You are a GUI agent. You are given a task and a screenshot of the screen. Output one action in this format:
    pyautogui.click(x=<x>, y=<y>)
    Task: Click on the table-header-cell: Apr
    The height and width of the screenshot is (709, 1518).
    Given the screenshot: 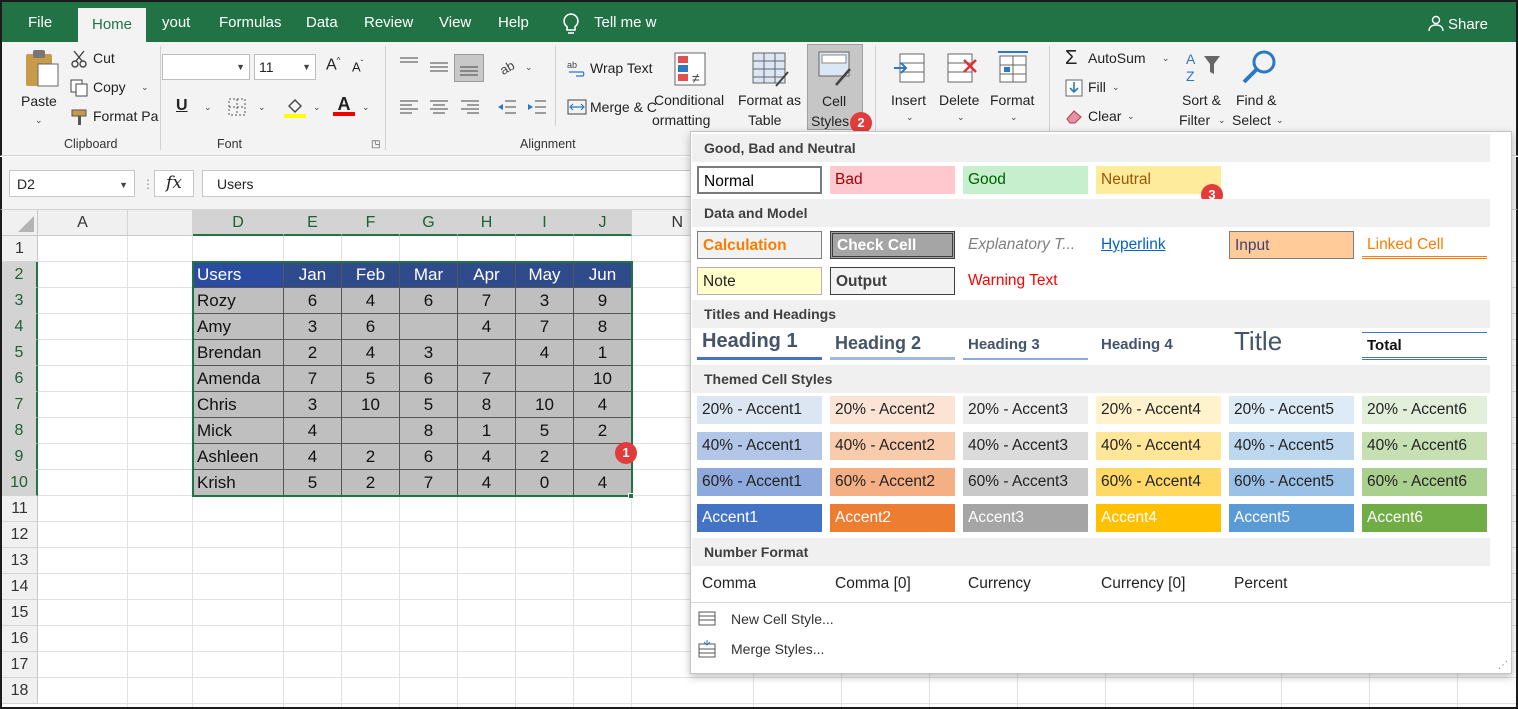 What is the action you would take?
    pyautogui.click(x=487, y=275)
    